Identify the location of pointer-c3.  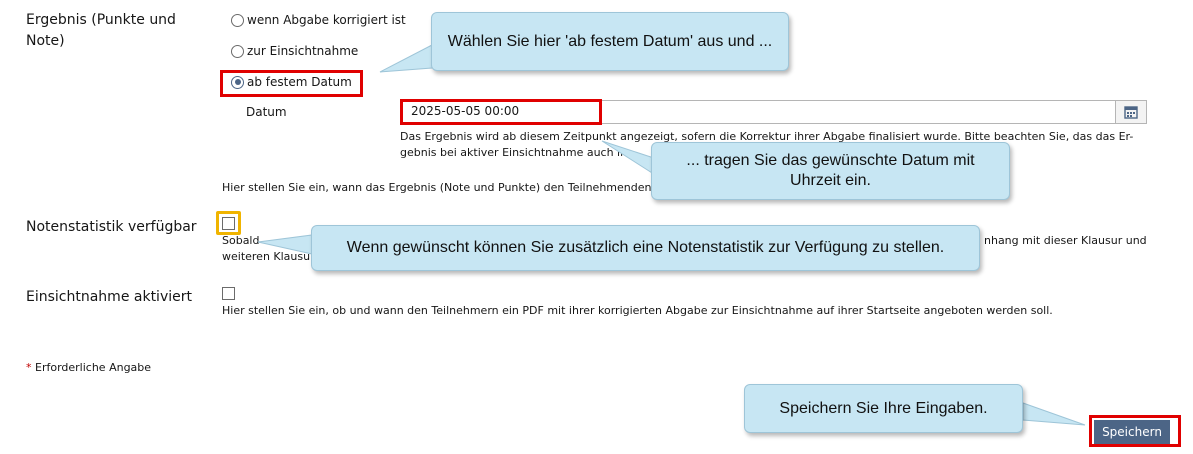
(285, 244).